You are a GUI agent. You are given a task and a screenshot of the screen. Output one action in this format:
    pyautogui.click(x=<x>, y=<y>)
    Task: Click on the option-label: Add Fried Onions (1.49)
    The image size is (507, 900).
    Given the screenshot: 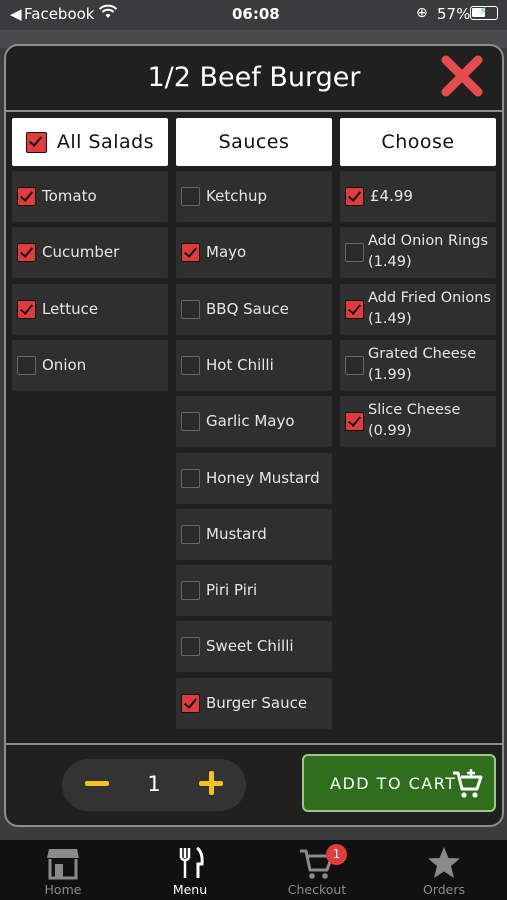 What is the action you would take?
    pyautogui.click(x=429, y=309)
    